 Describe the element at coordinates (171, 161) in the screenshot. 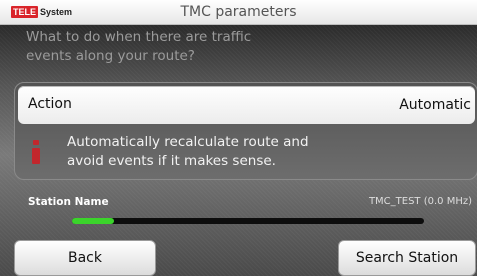

I see `description-line-2: avoid events if it makes sense.` at that location.